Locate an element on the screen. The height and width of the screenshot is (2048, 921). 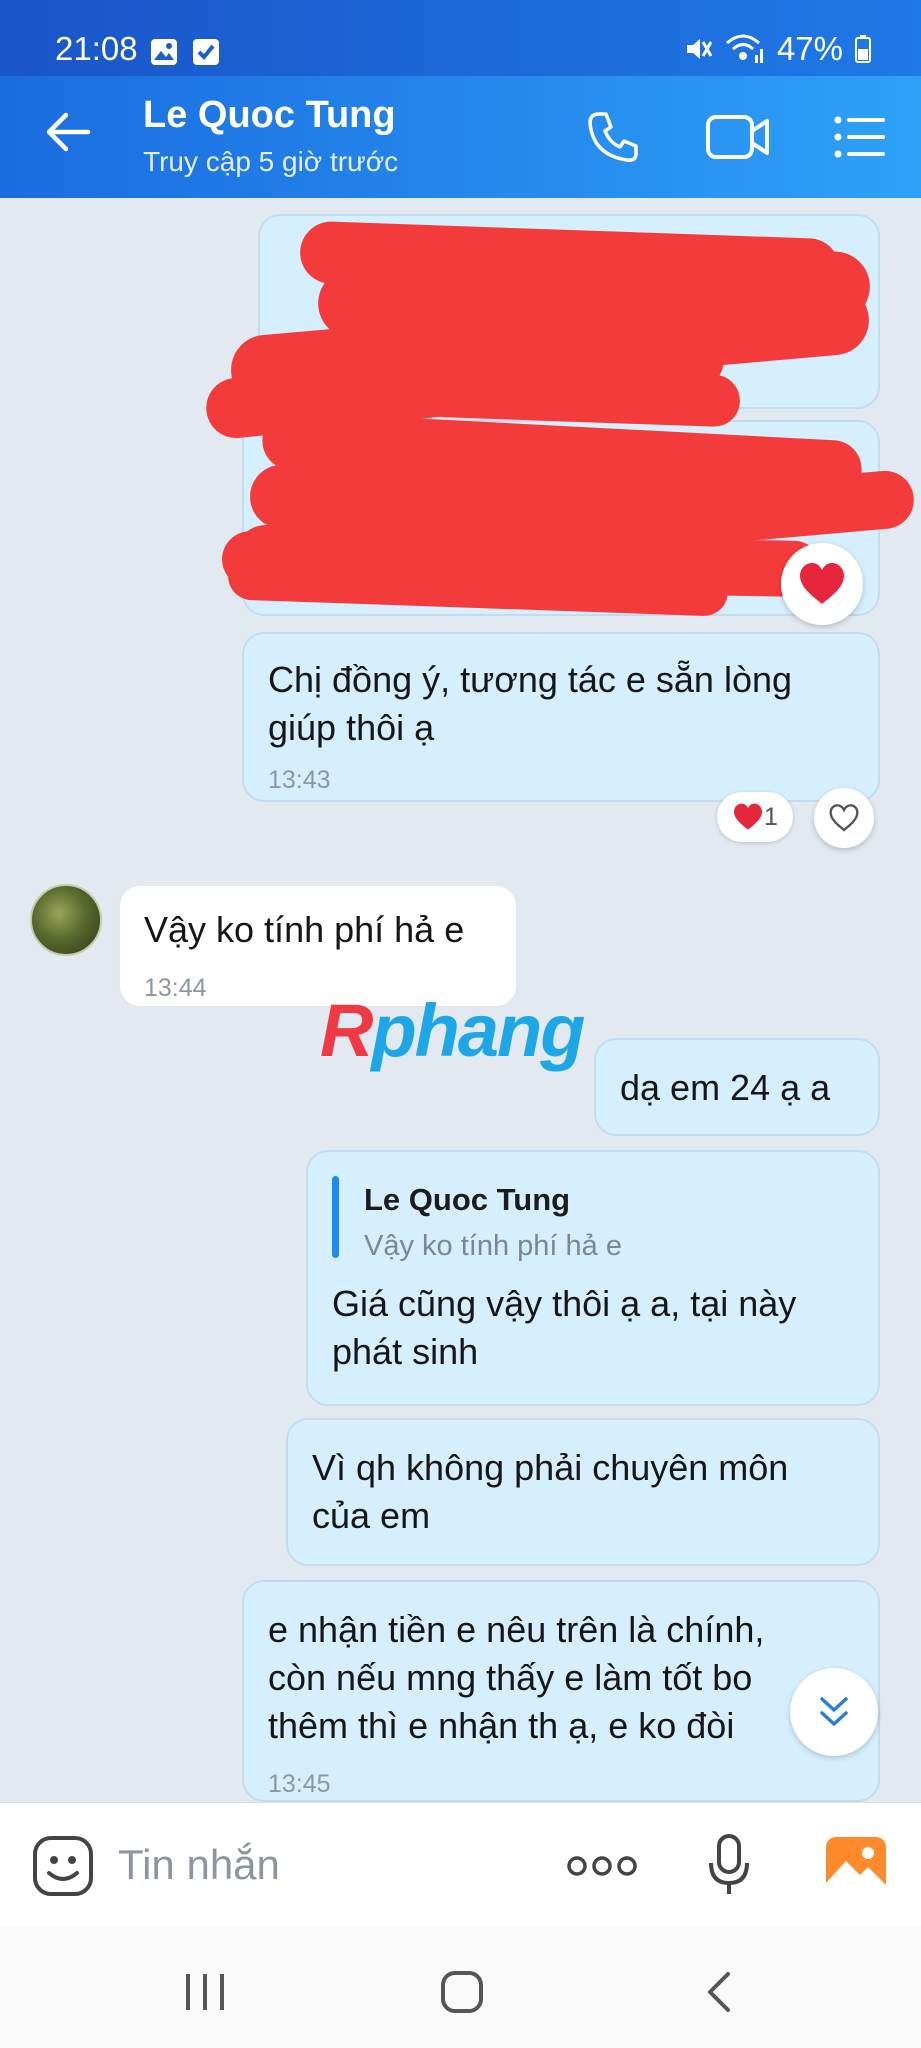
more-options-icon is located at coordinates (602, 1866).